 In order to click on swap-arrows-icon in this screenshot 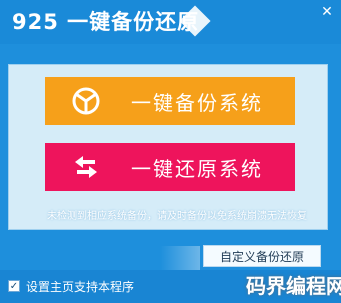, I will do `click(86, 167)`.